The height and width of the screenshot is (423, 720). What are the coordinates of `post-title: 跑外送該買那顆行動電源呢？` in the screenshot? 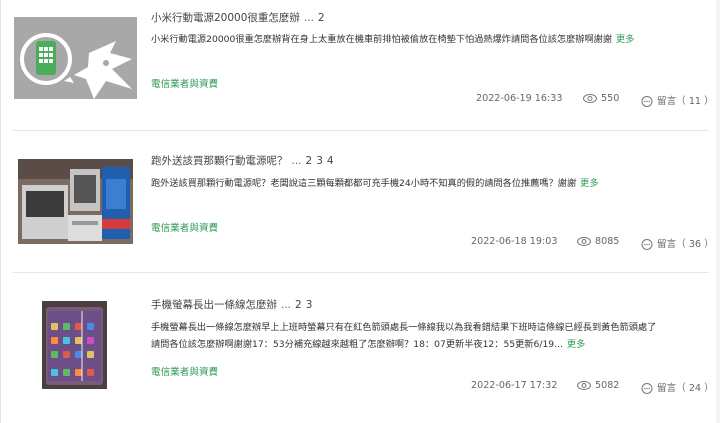 It's located at (219, 161).